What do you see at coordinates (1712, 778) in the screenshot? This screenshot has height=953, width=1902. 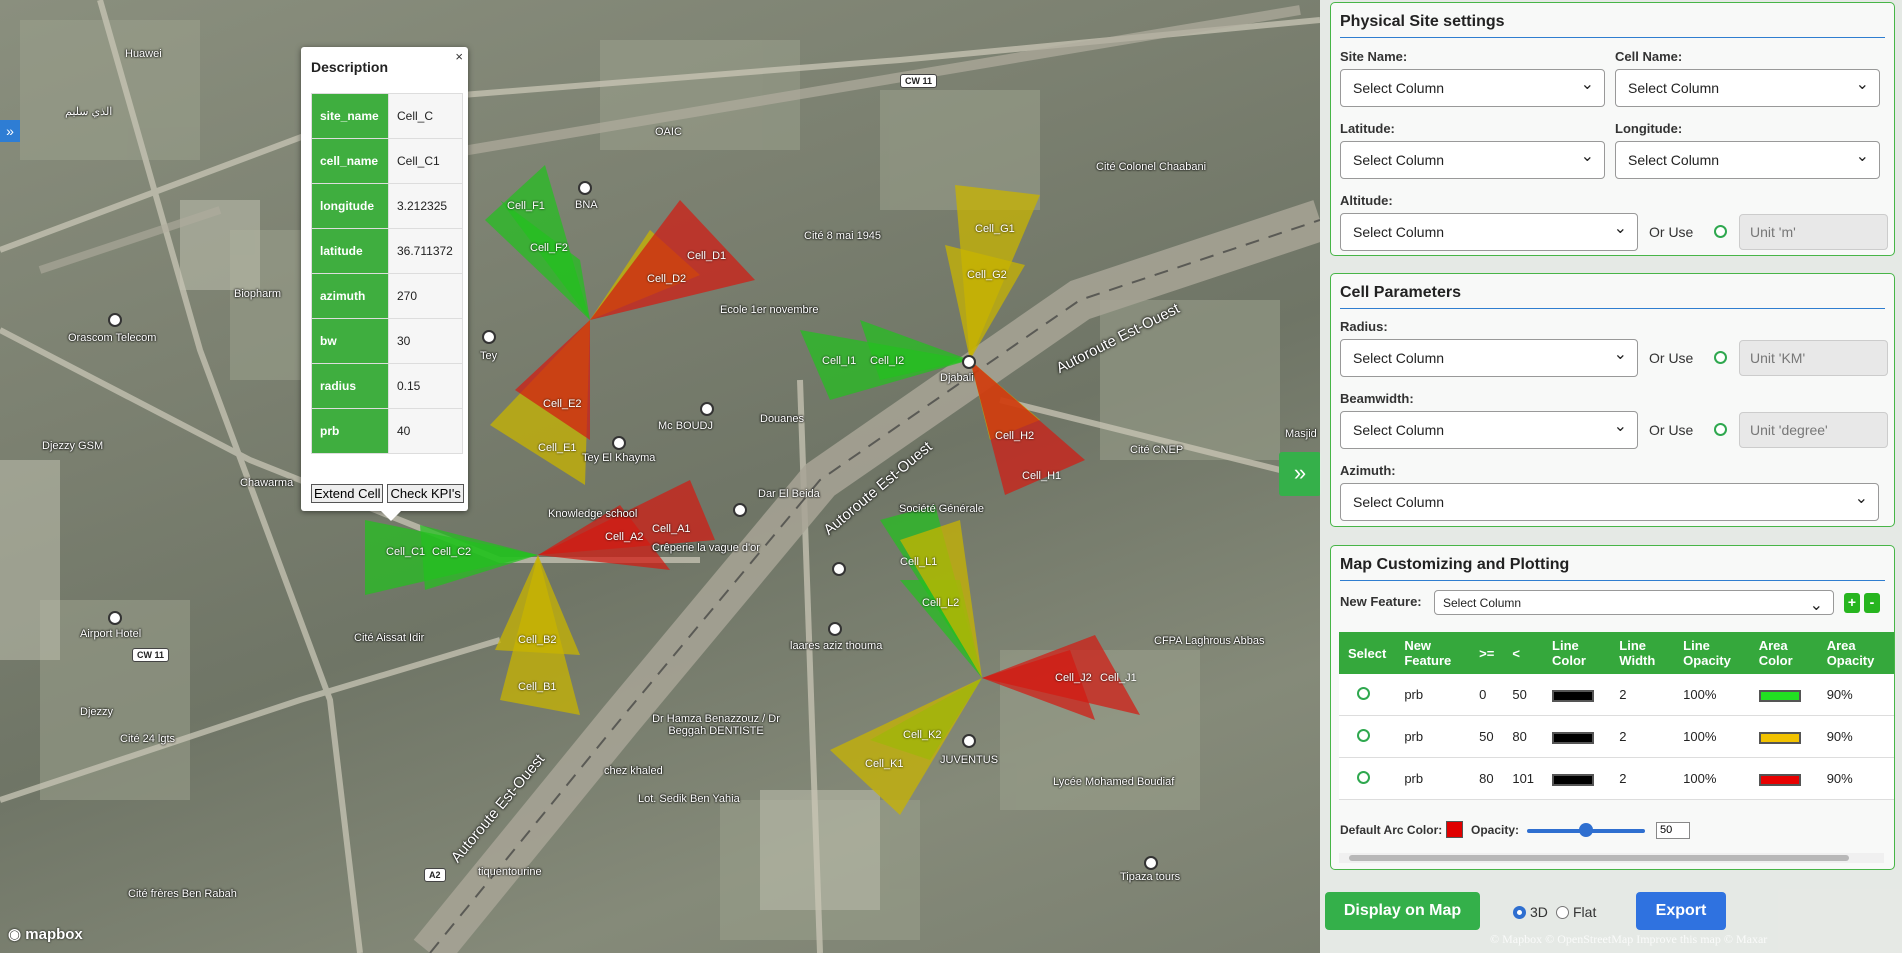 I see `line-opacity-cell: 100%` at bounding box center [1712, 778].